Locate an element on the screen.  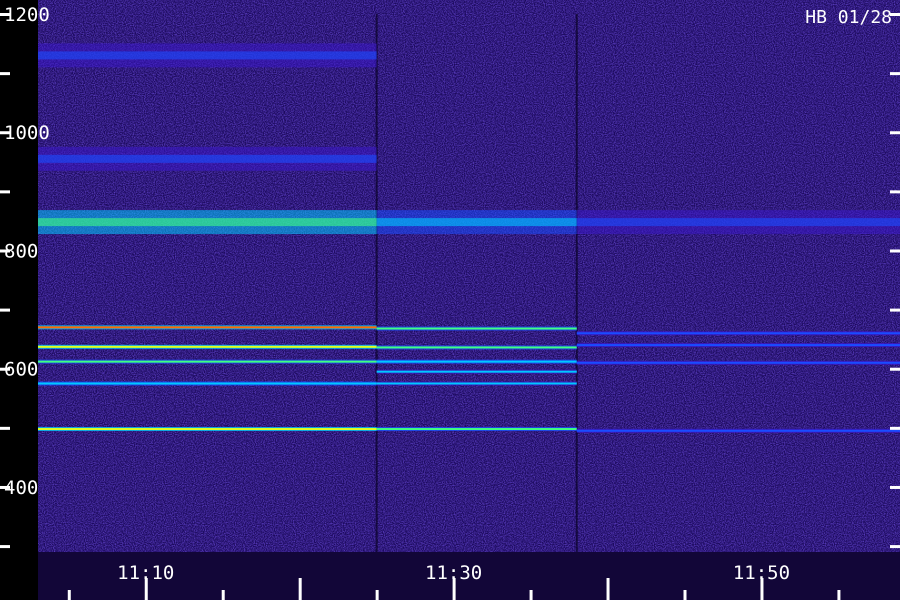
y-tick-label: 1000 is located at coordinates (27, 133).